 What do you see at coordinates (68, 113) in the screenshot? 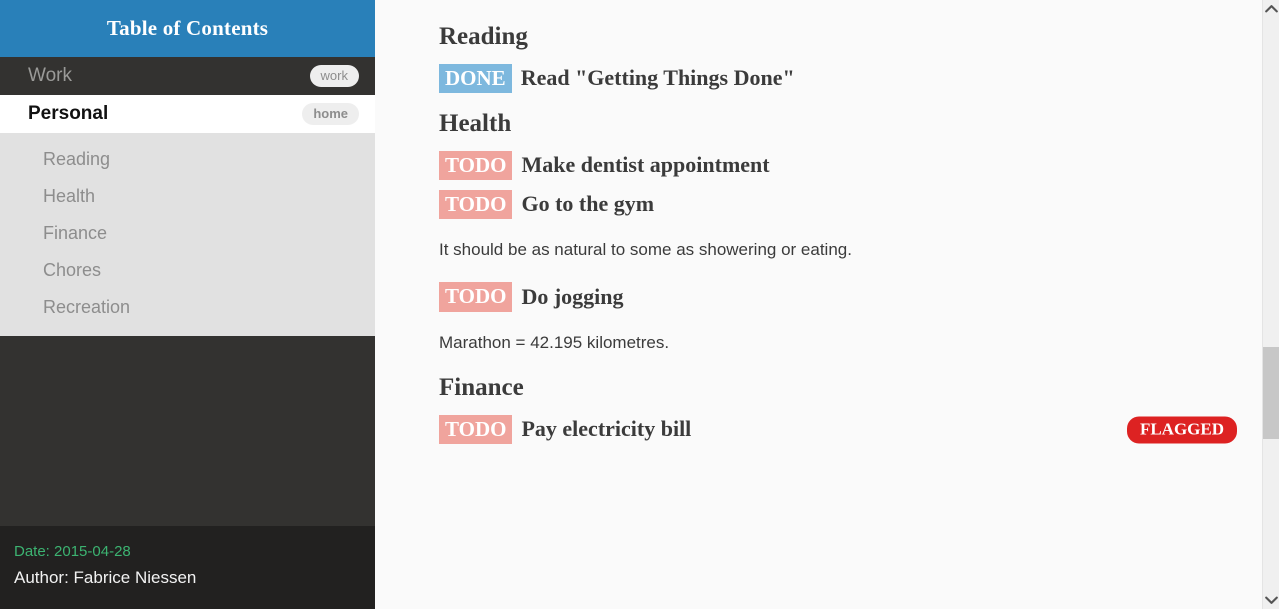
I see `sidebar-item-label: Personal` at bounding box center [68, 113].